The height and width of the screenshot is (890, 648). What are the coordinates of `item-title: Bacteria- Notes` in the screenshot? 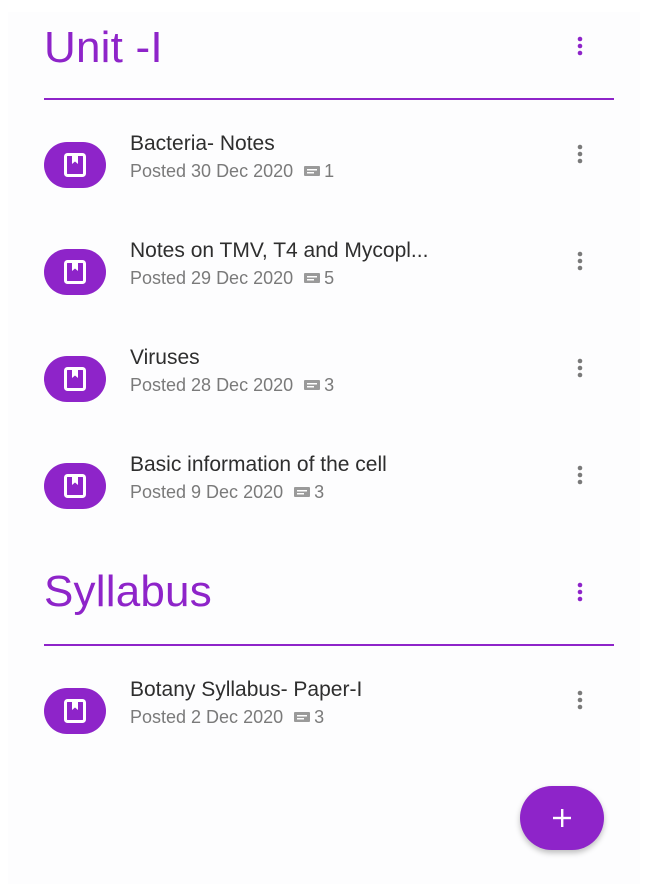 It's located at (202, 143).